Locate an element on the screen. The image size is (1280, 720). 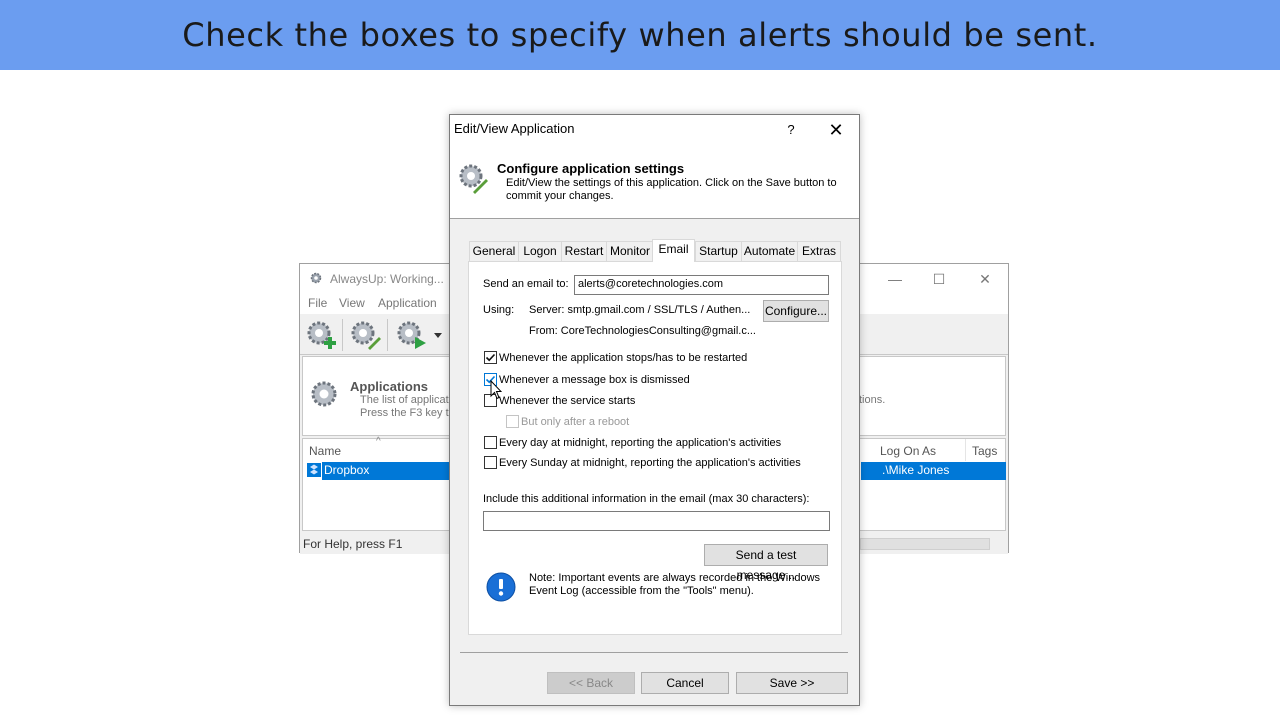
help-button: ? is located at coordinates (791, 130).